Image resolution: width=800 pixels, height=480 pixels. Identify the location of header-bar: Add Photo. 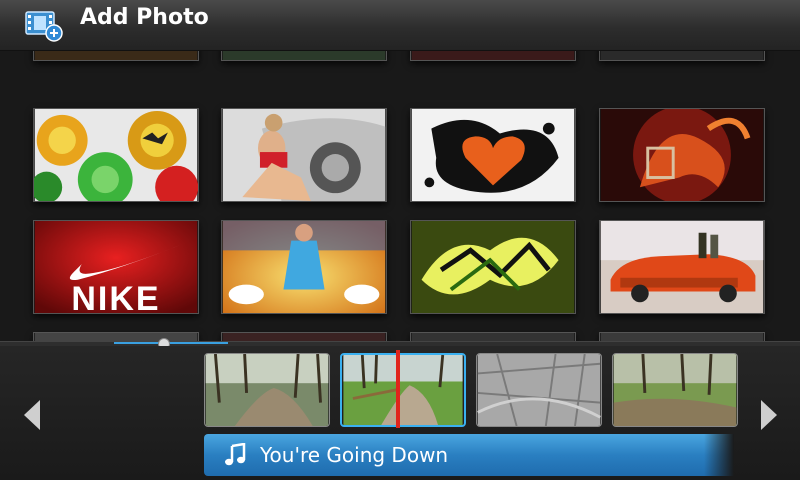
(400, 25).